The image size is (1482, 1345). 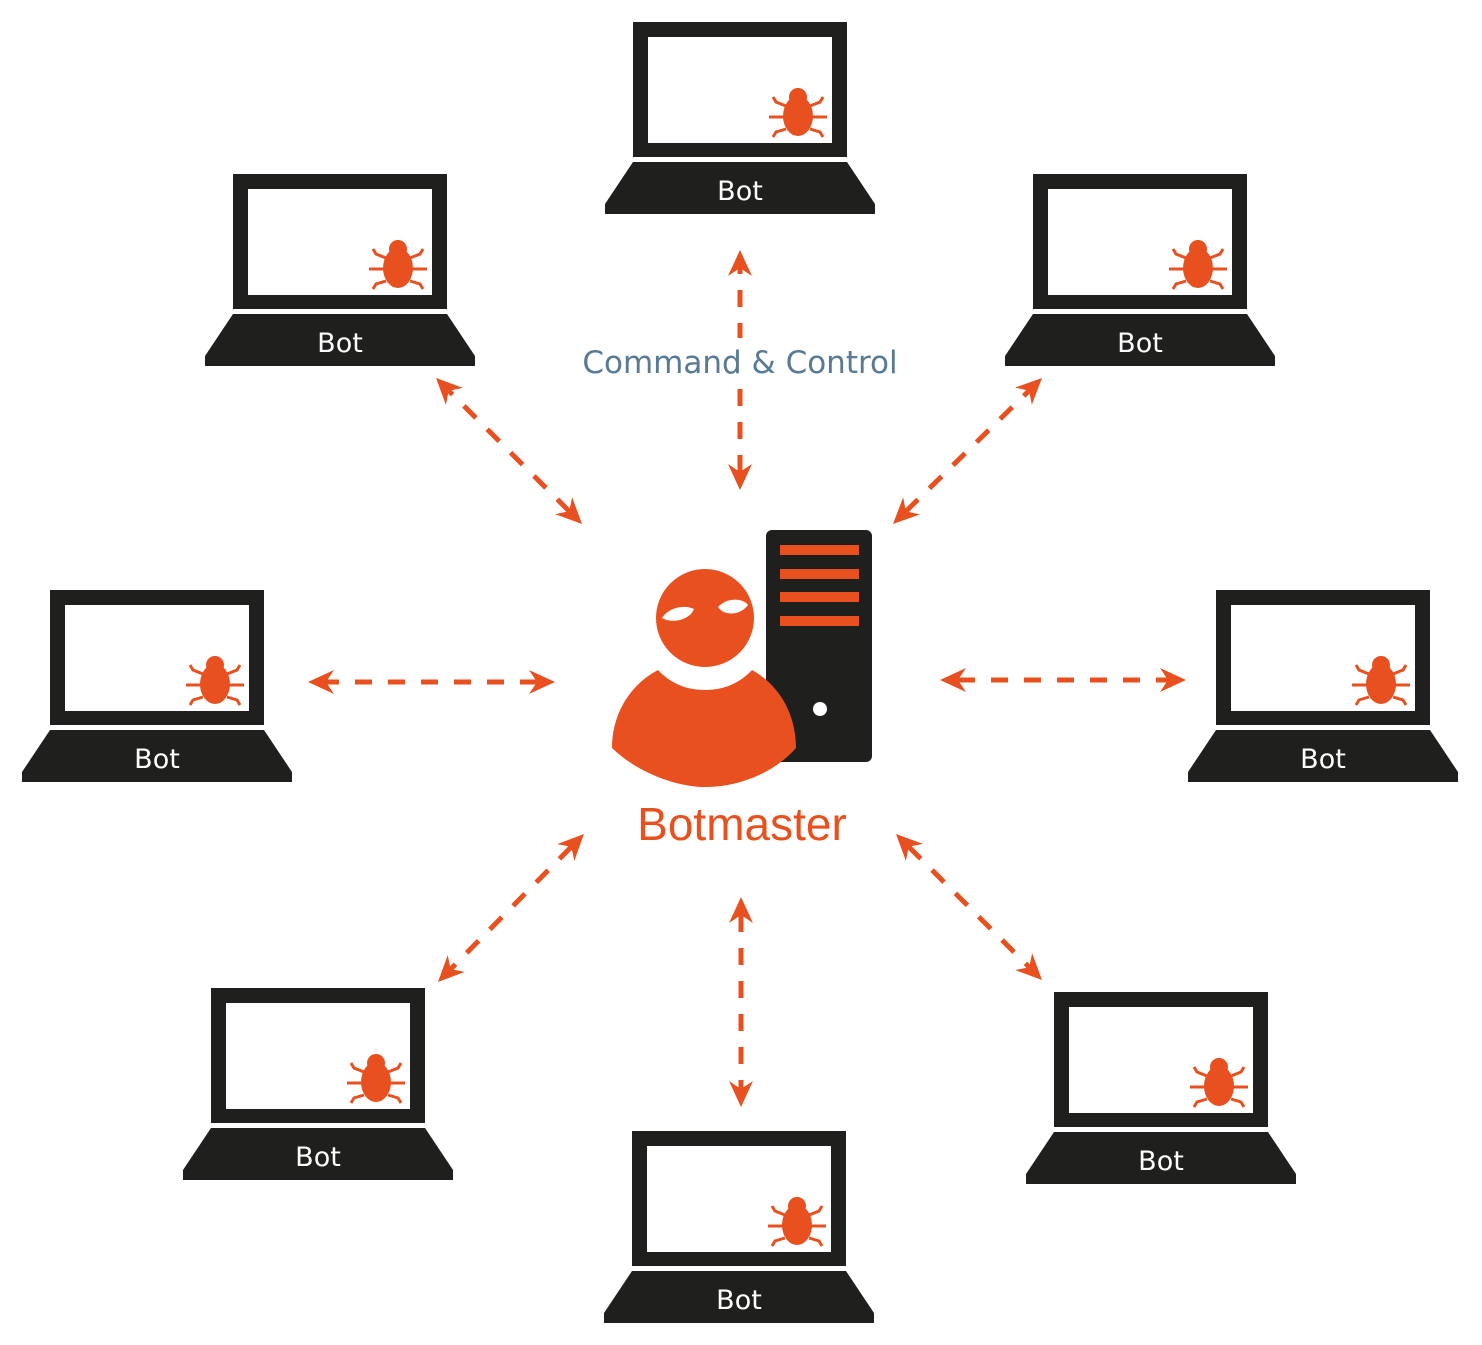 I want to click on arrow-right, so click(x=1063, y=680).